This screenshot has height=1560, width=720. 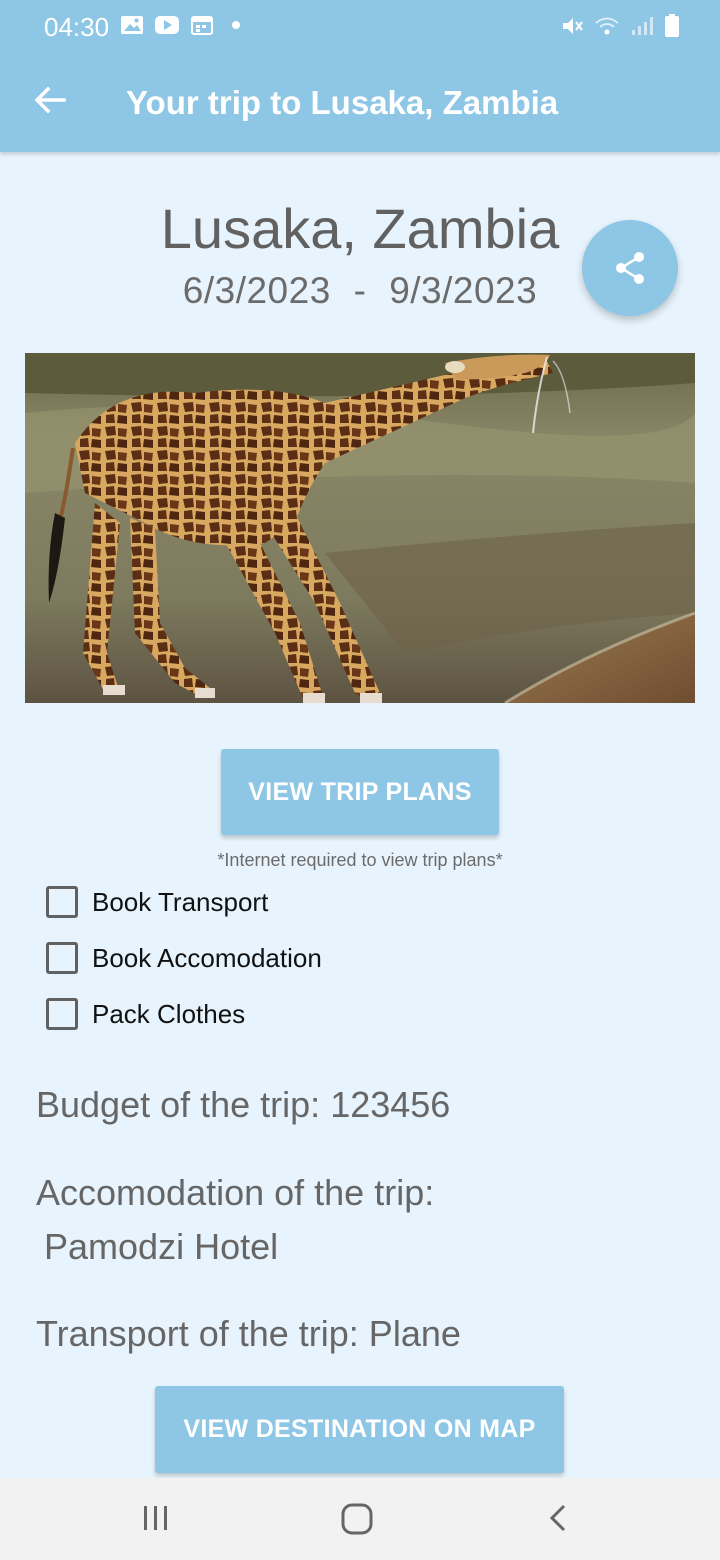 What do you see at coordinates (62, 1014) in the screenshot?
I see `checkbox-pack-clothes` at bounding box center [62, 1014].